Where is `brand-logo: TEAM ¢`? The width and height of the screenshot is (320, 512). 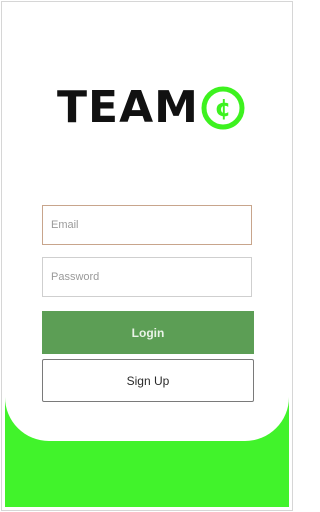
brand-logo: TEAM ¢ is located at coordinates (151, 108).